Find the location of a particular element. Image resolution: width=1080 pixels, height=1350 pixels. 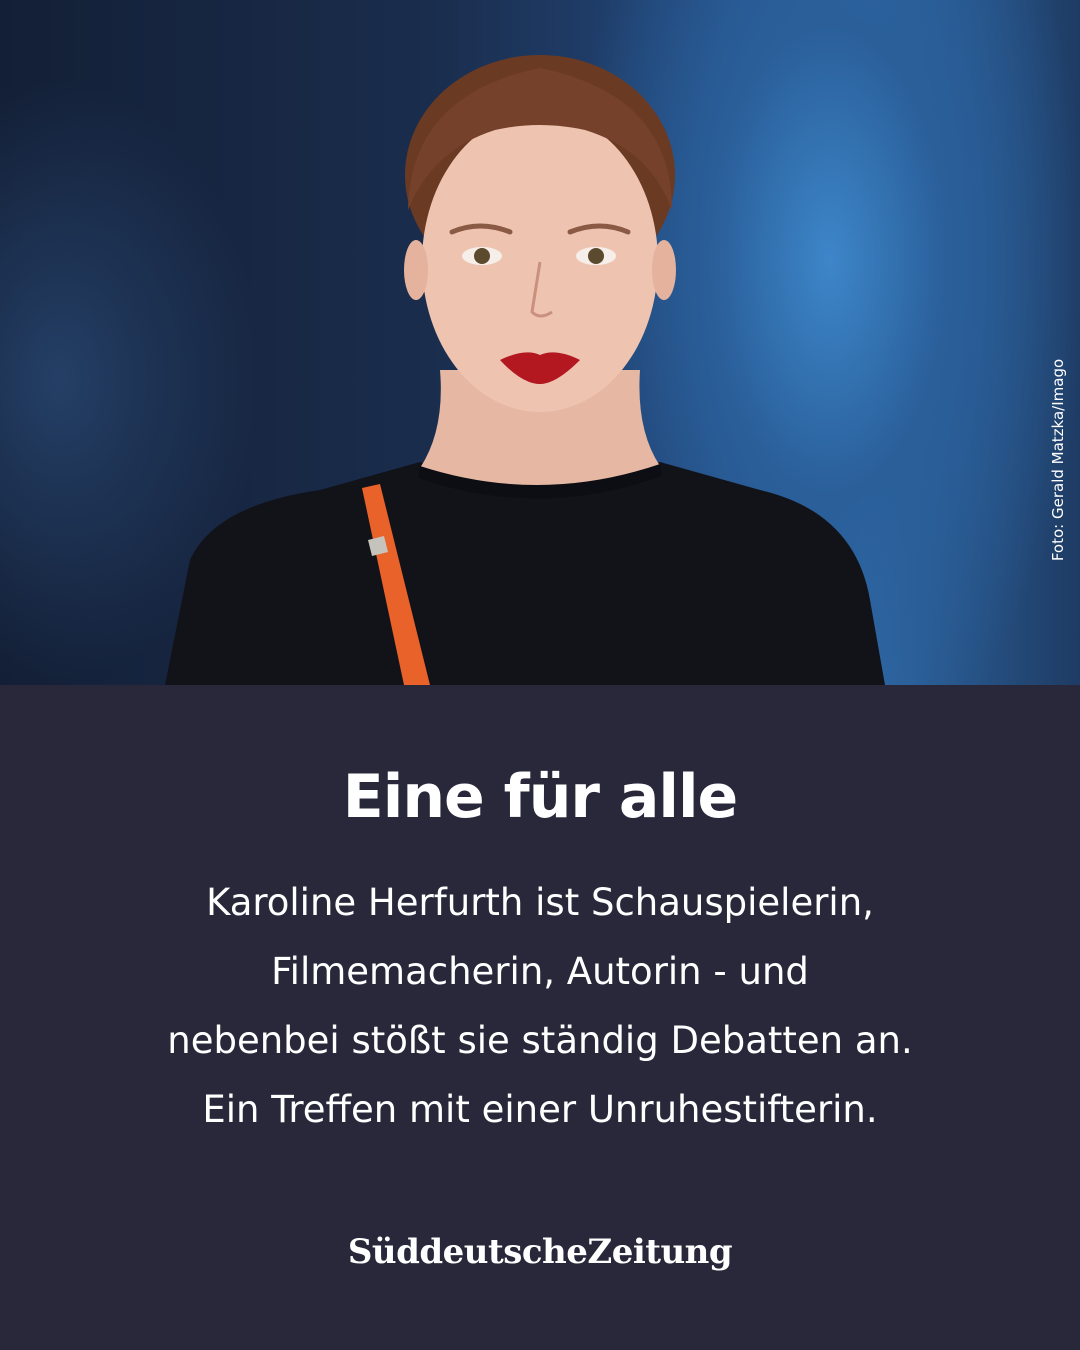

teaser-line: Karoline Herfurth ist Schauspielerin, is located at coordinates (540, 902).